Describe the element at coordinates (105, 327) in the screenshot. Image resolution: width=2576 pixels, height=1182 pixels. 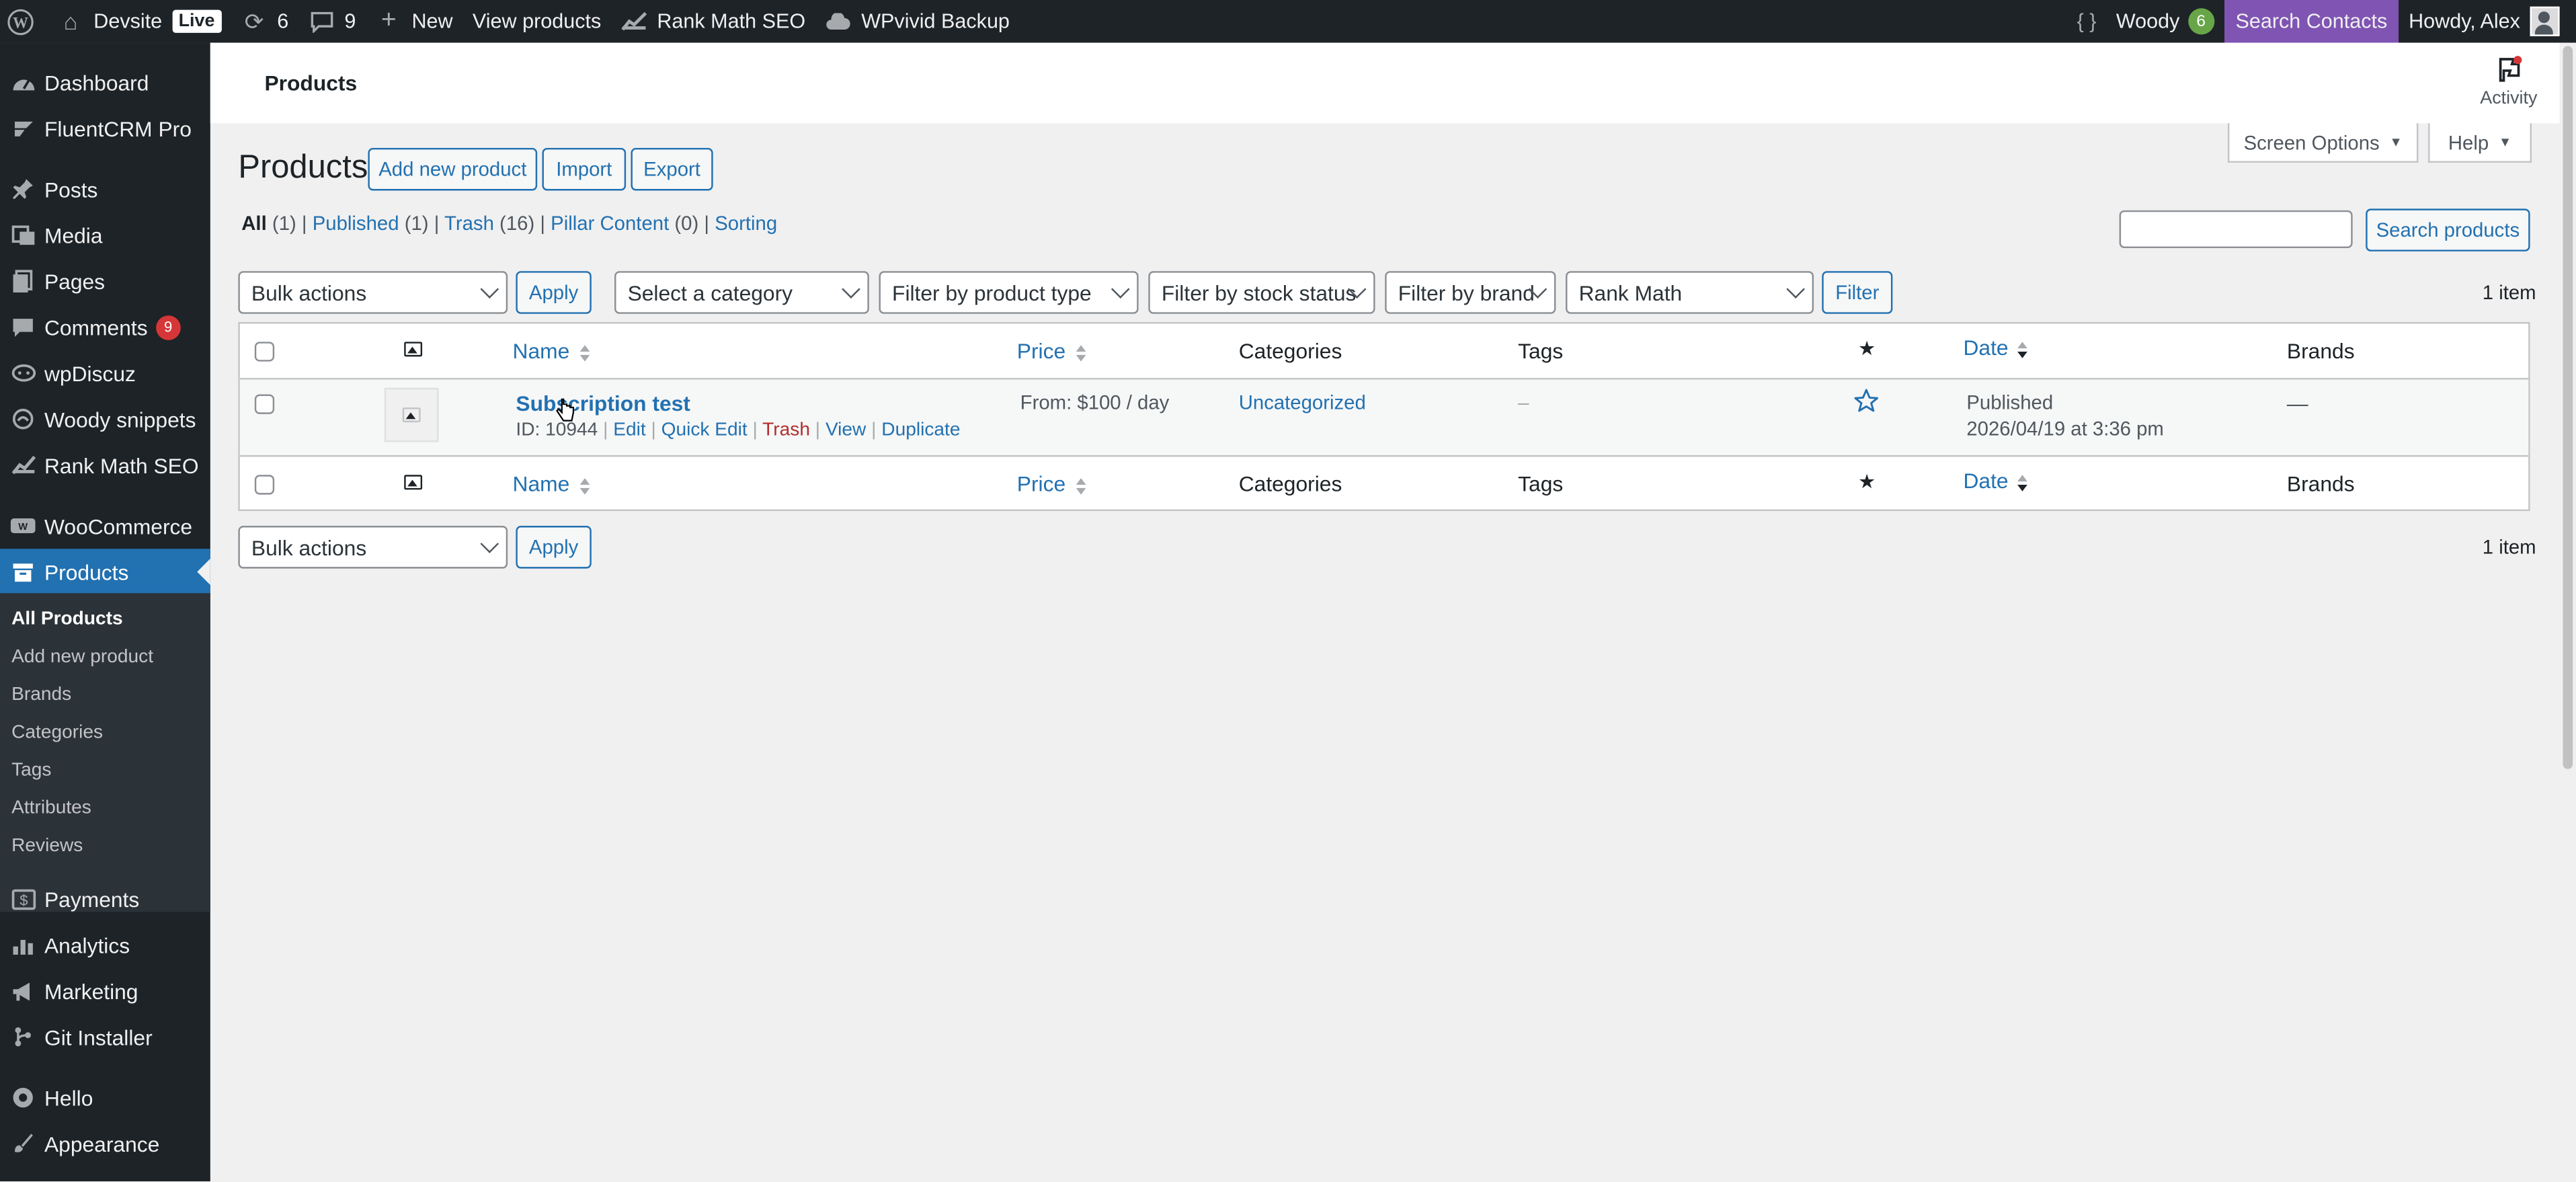
I see `sidebar-item-comments: Comments 9` at that location.